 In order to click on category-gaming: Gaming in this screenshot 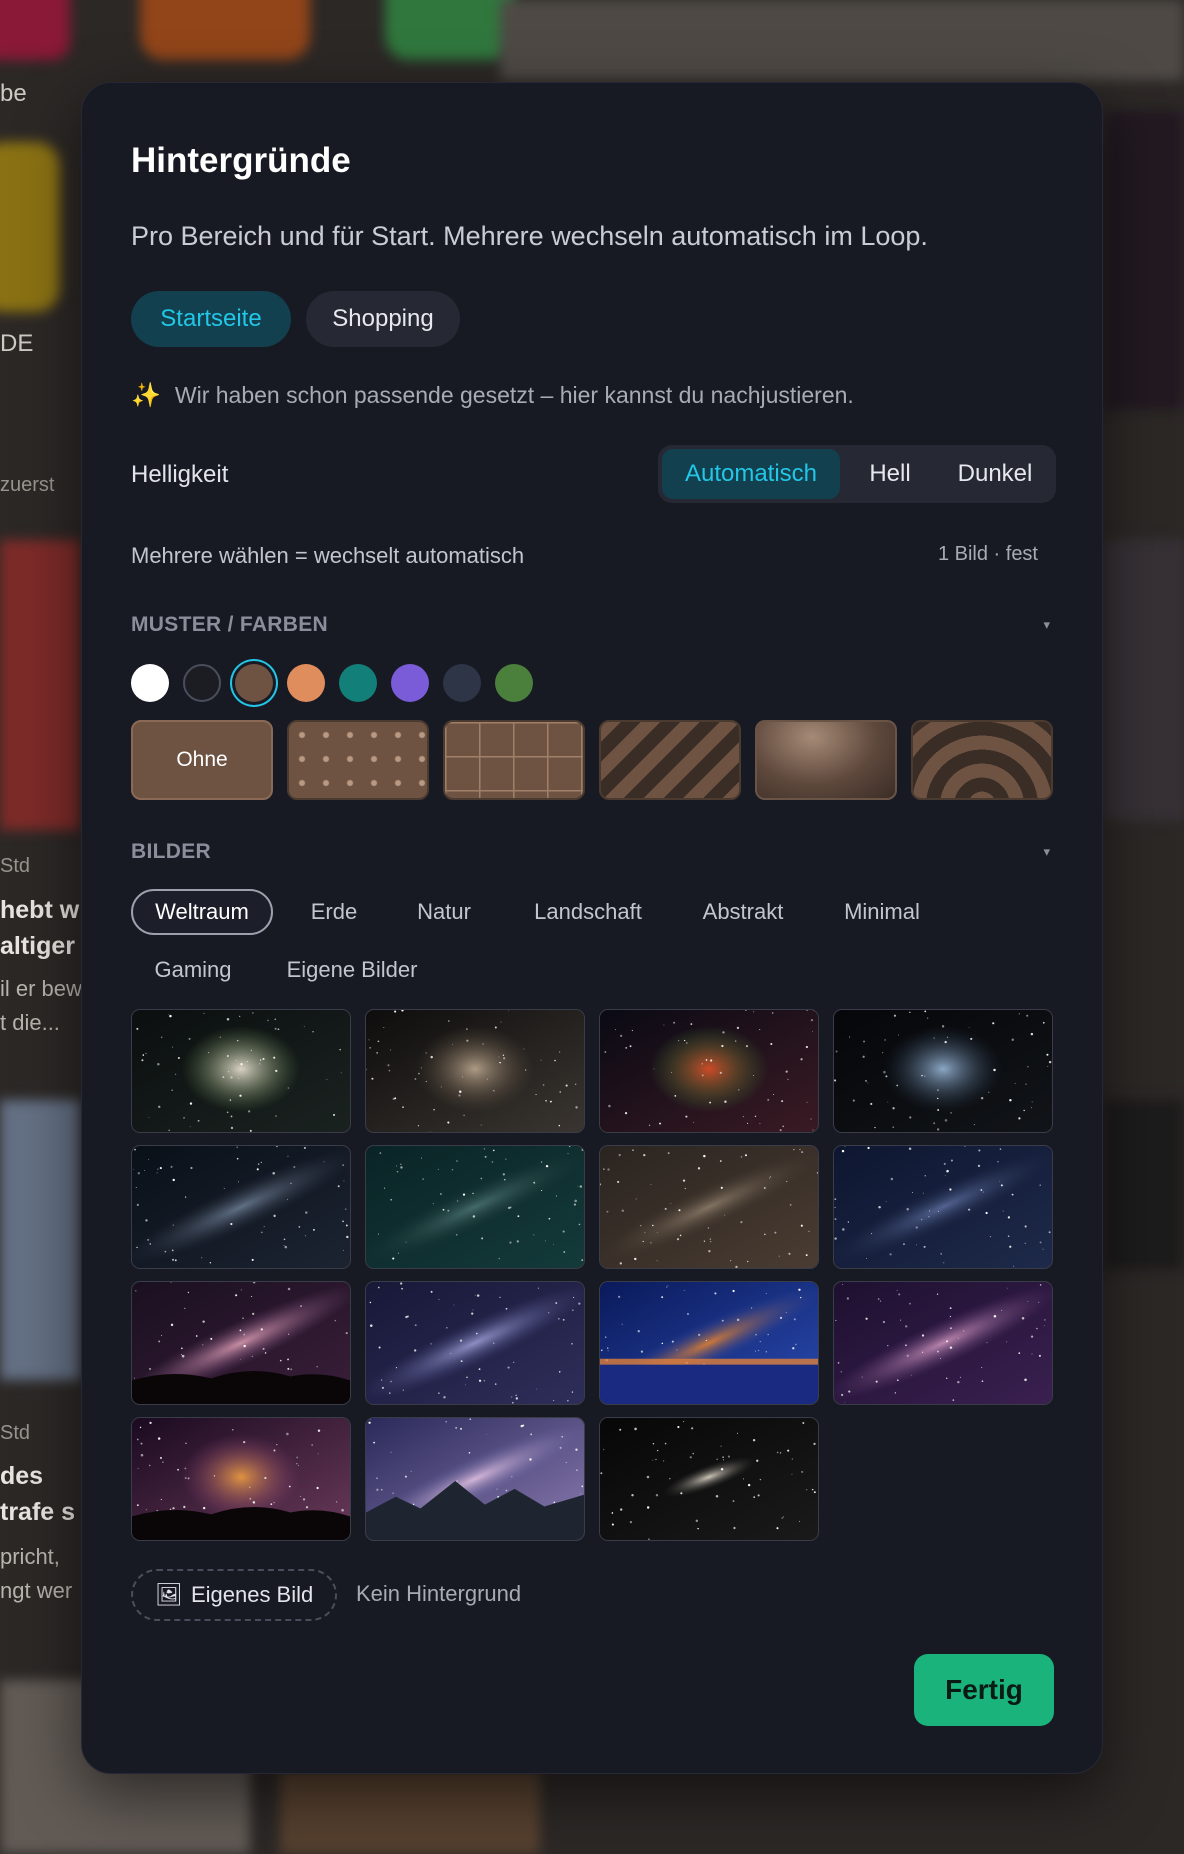, I will do `click(193, 970)`.